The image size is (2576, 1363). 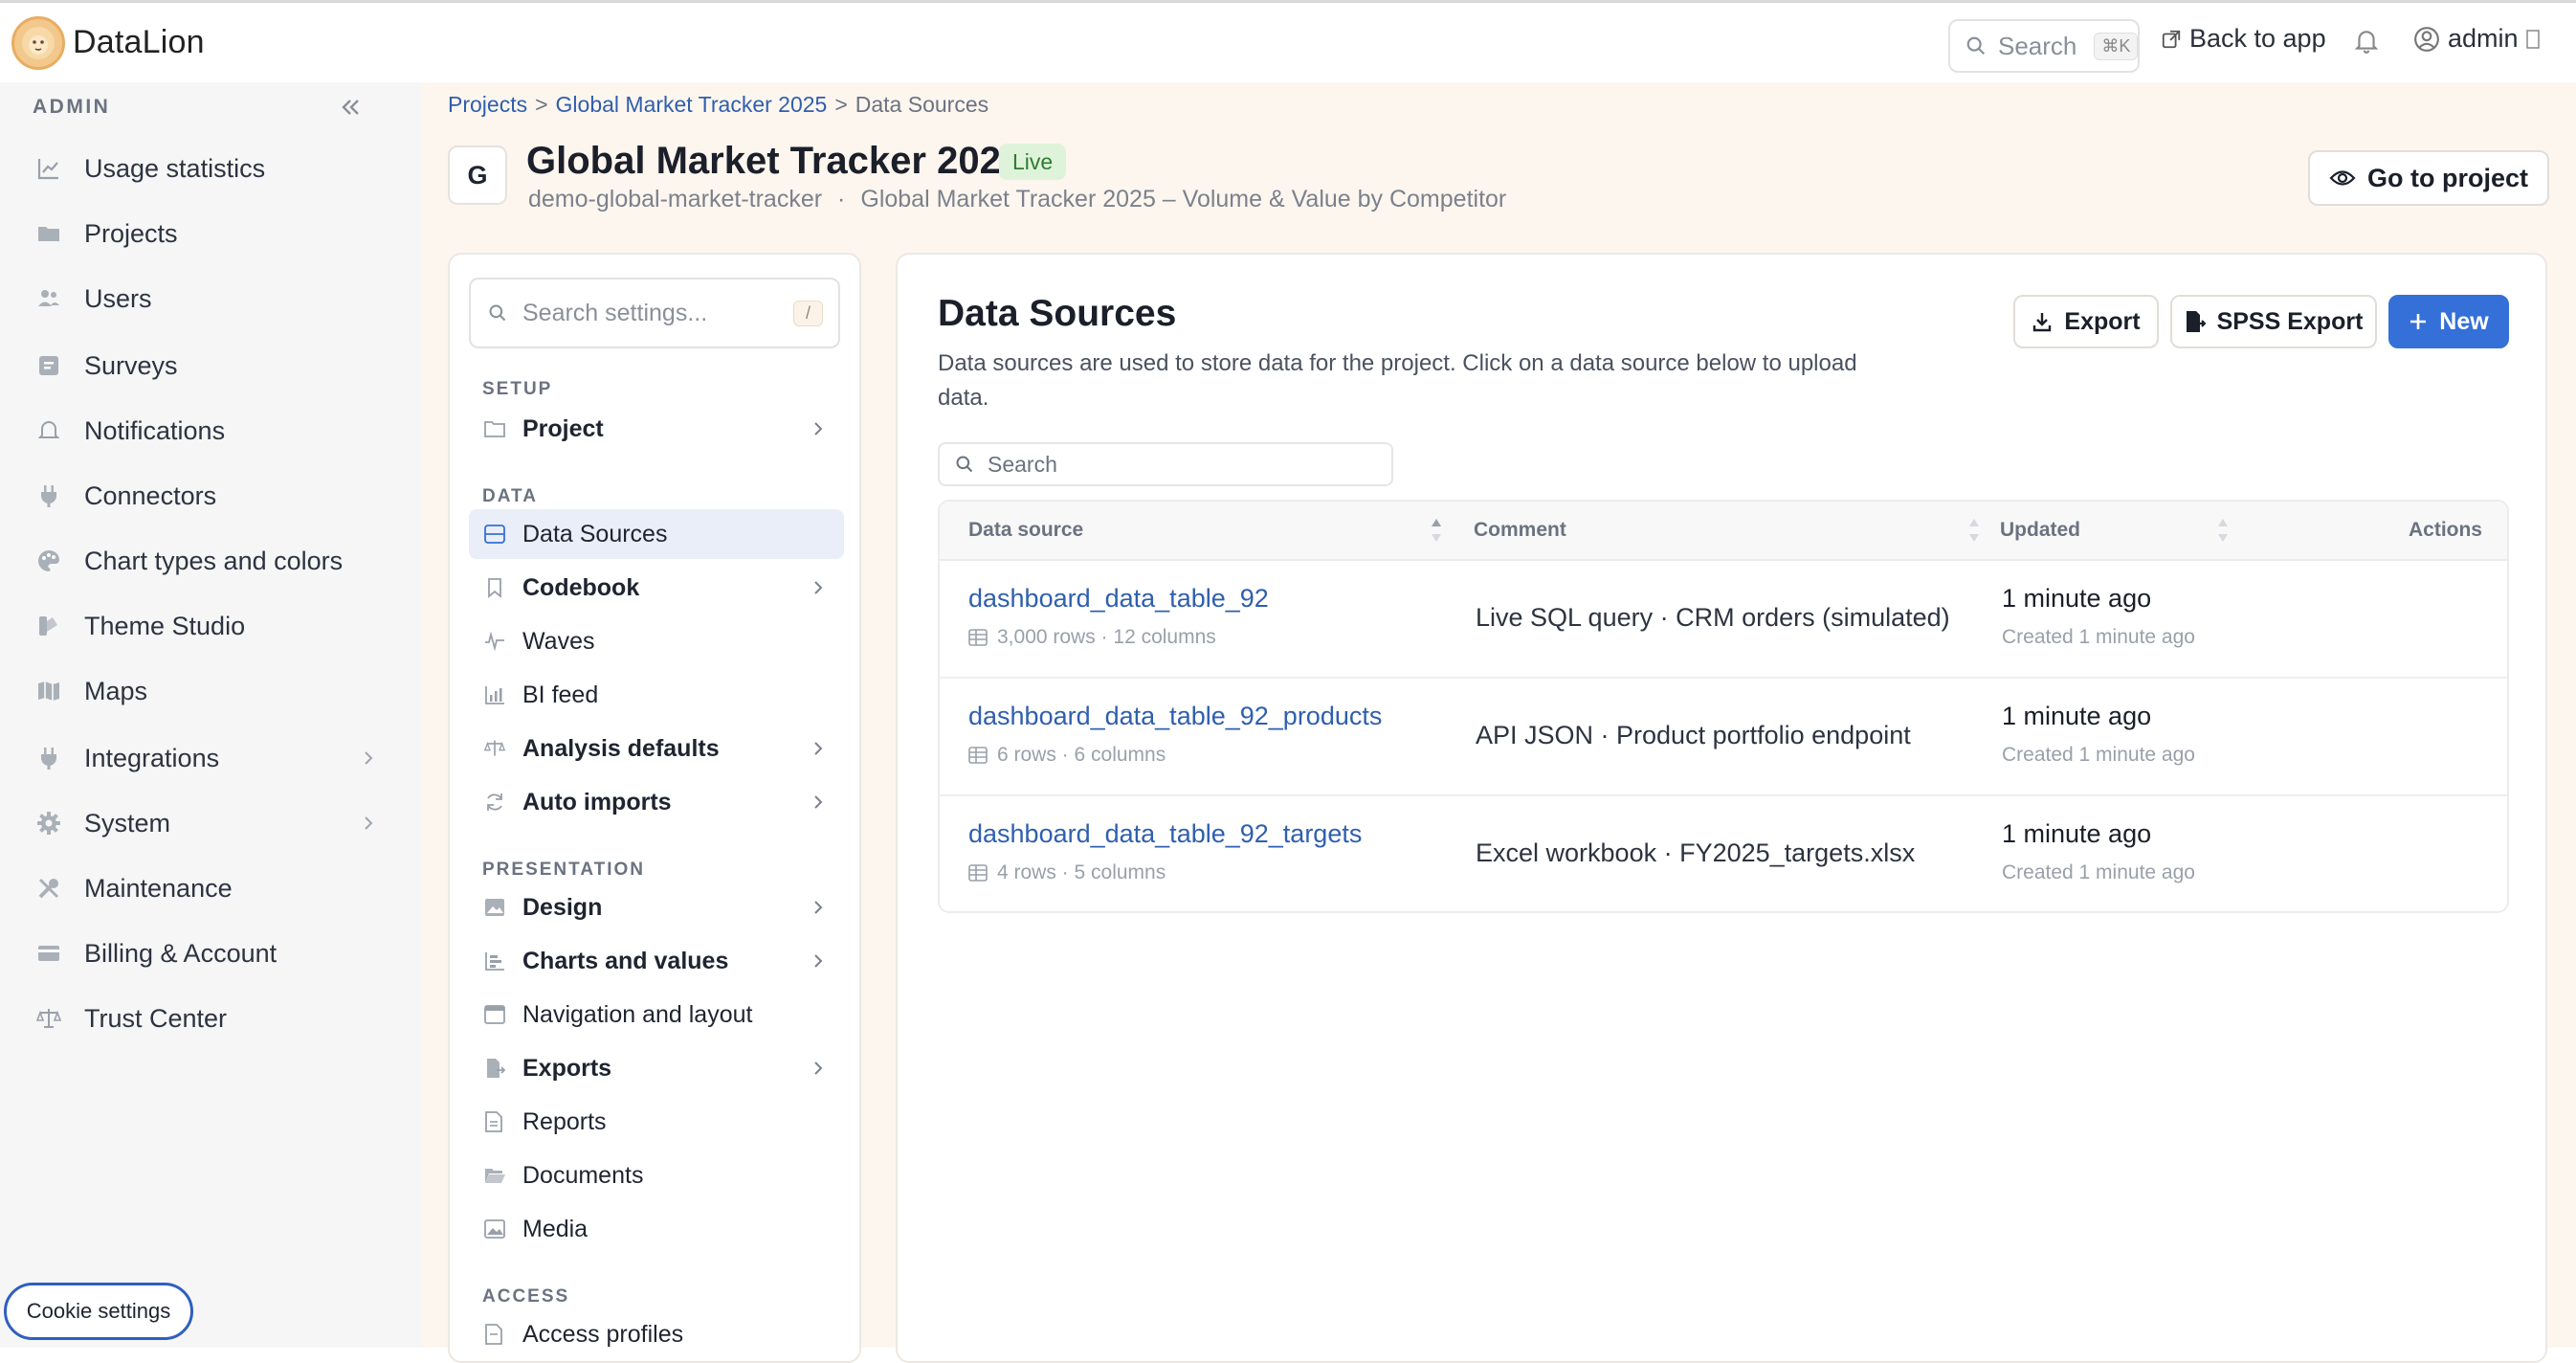 I want to click on user-menu-glyph-icon, so click(x=2532, y=39).